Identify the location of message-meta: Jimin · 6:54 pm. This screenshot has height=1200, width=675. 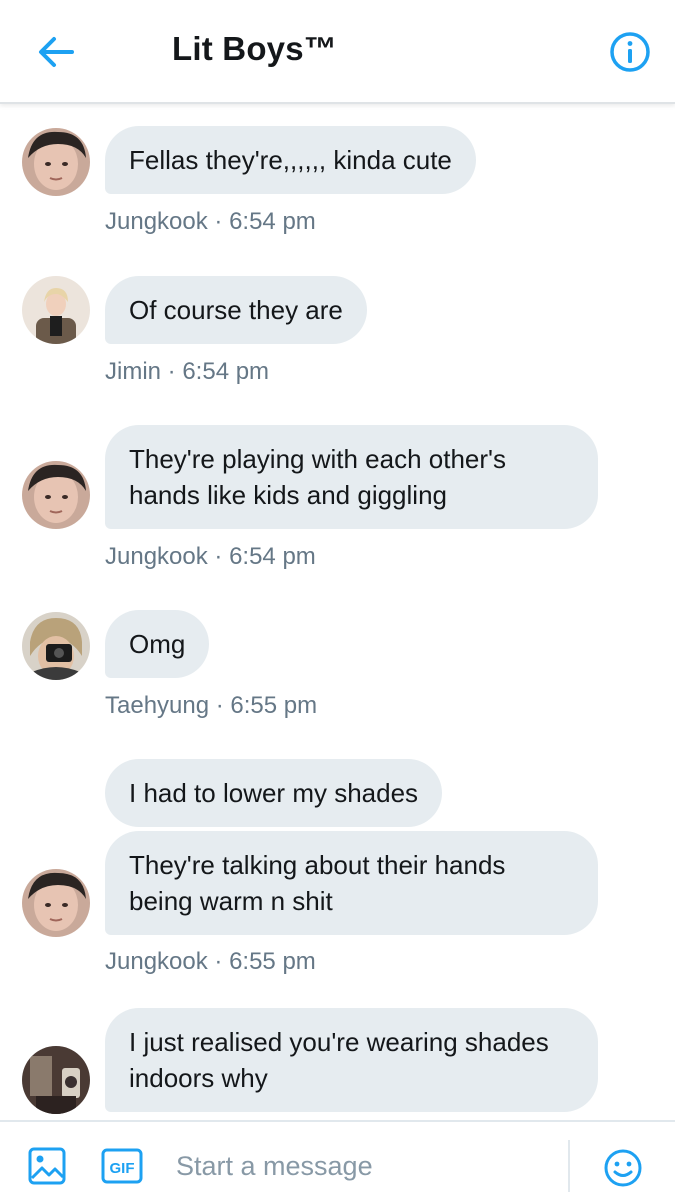
(187, 371).